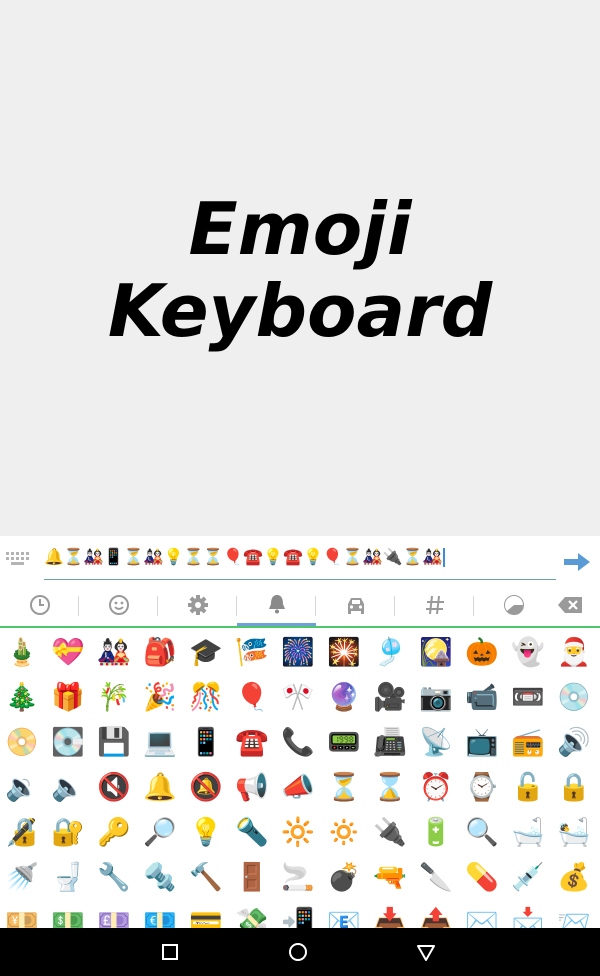  What do you see at coordinates (252, 787) in the screenshot?
I see `emoji-key: 📢` at bounding box center [252, 787].